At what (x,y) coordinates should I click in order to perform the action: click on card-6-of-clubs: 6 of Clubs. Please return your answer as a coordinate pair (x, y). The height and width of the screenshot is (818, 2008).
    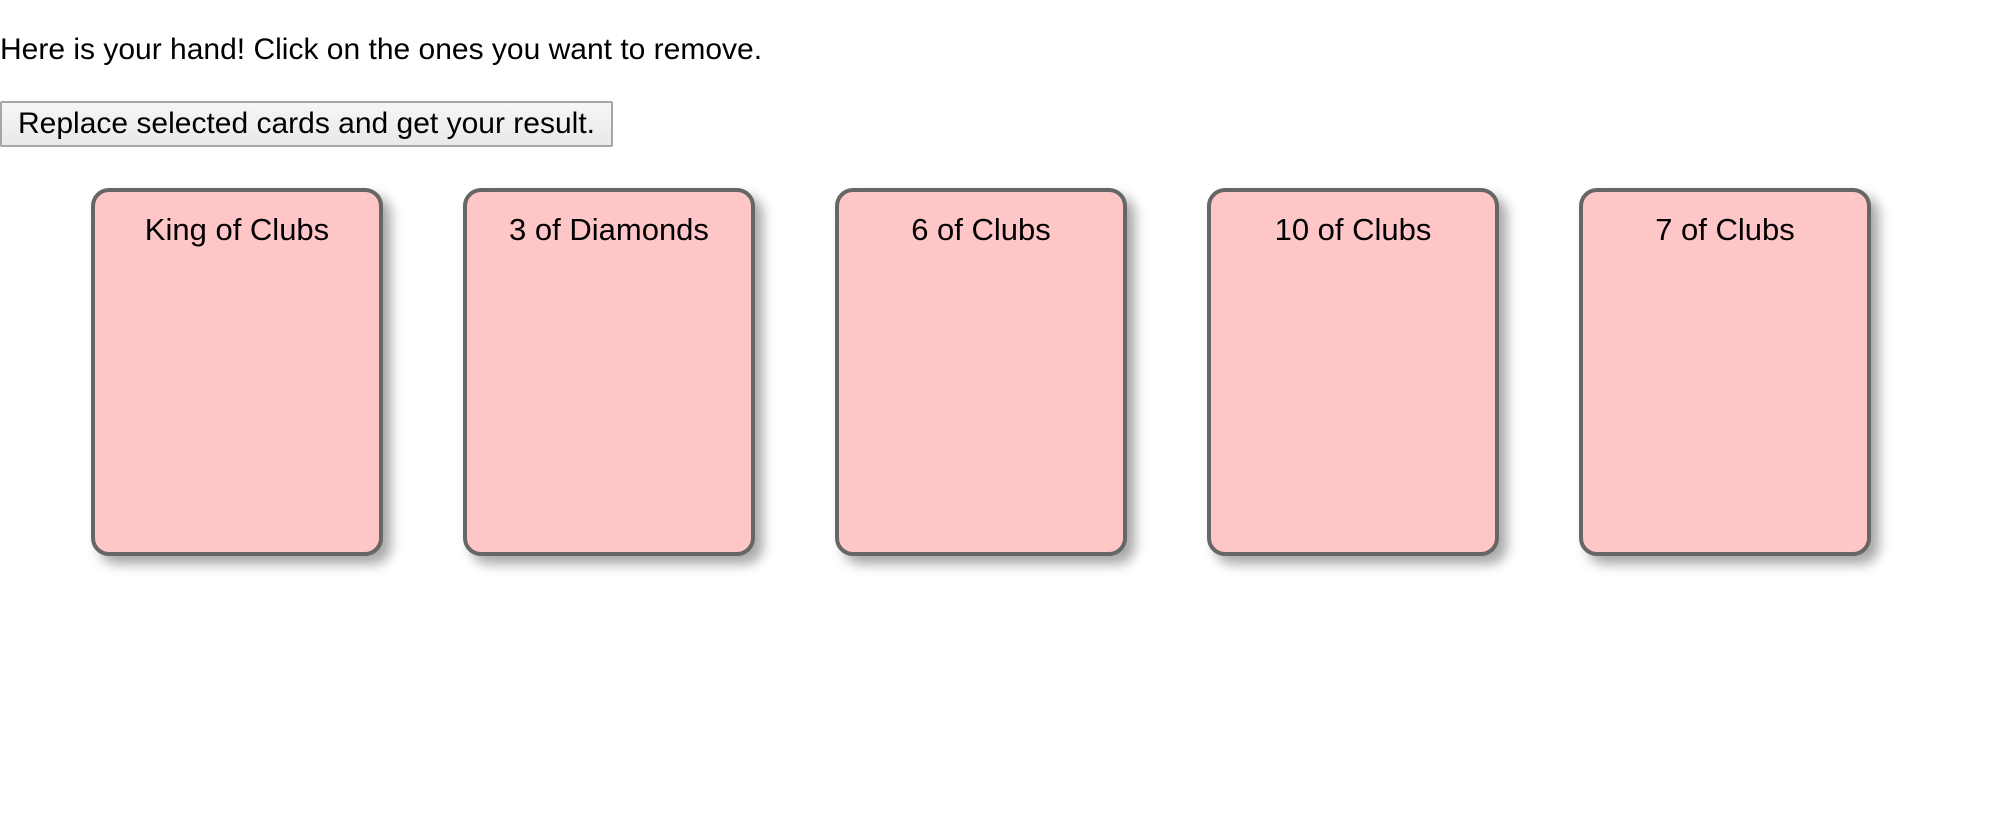
    Looking at the image, I should click on (981, 372).